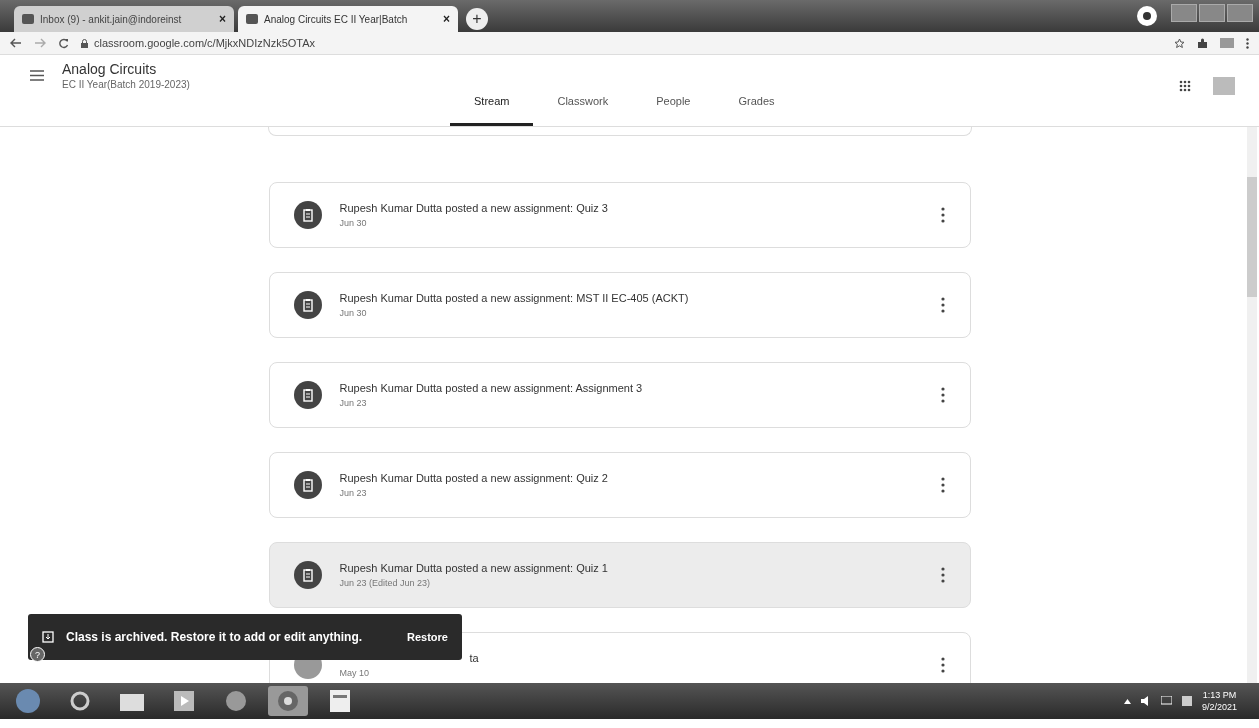 Image resolution: width=1259 pixels, height=728 pixels. Describe the element at coordinates (1186, 701) in the screenshot. I see `flag-icon` at that location.